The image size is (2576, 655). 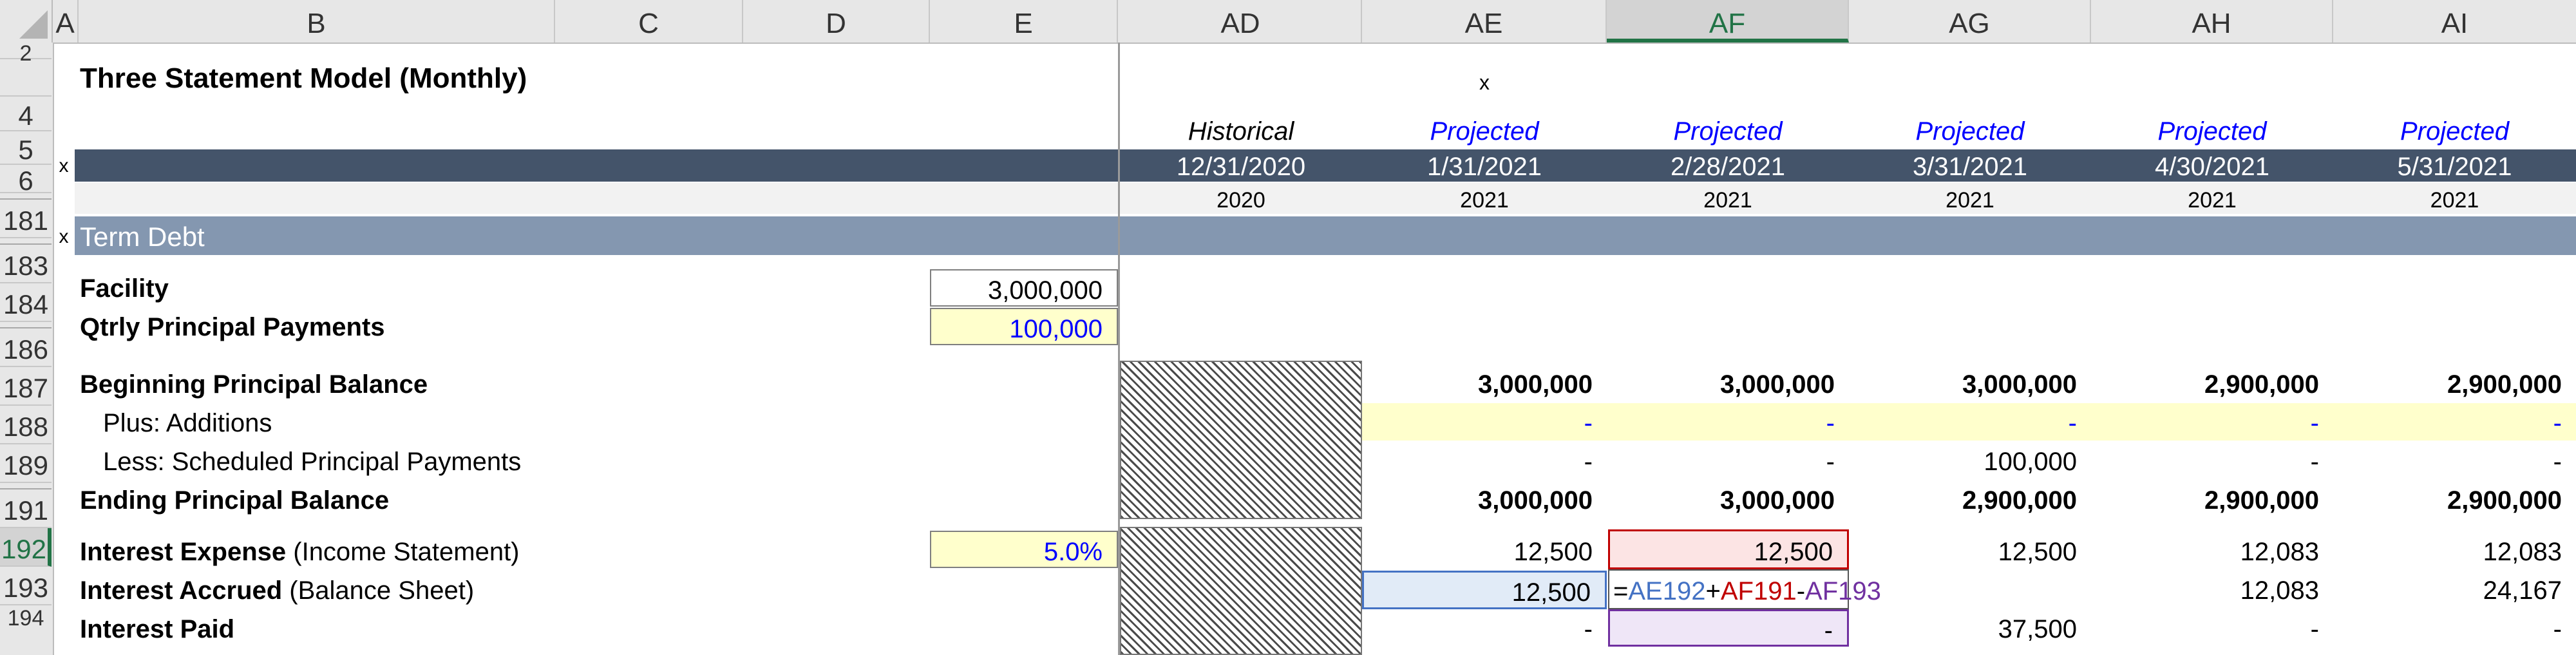 I want to click on column-header-af: AF, so click(x=1728, y=21).